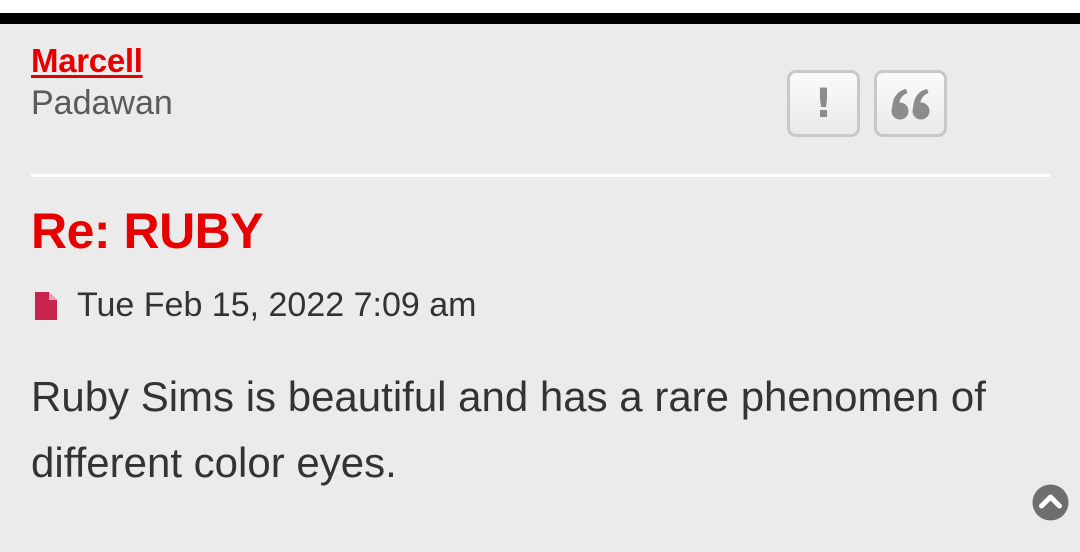 The height and width of the screenshot is (552, 1080). Describe the element at coordinates (540, 18) in the screenshot. I see `top-bar` at that location.